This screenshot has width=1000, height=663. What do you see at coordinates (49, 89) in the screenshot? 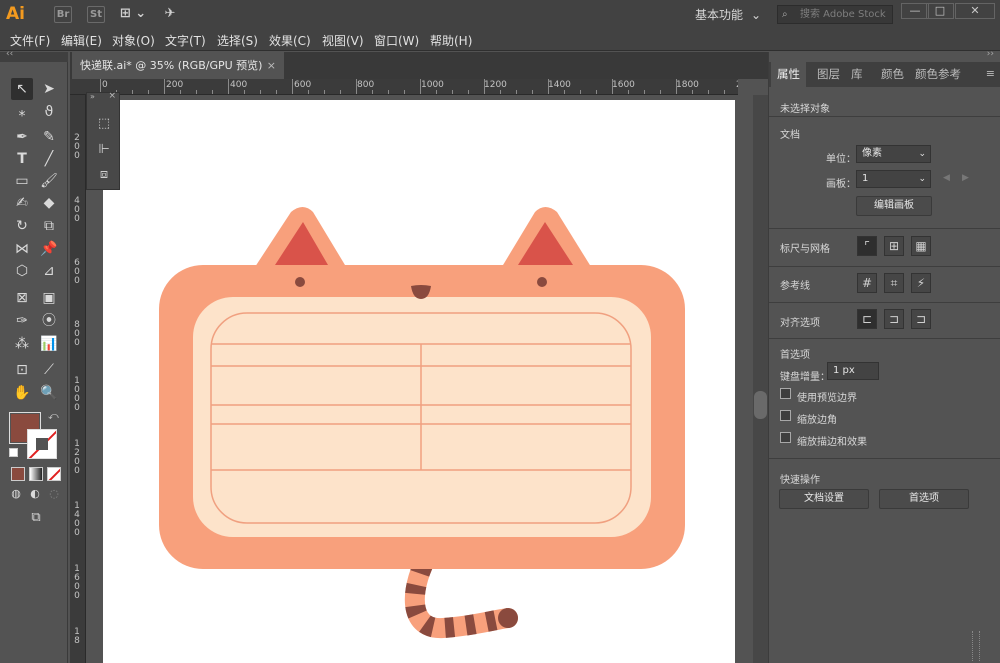
I see `direct-selection-tool: ➤` at bounding box center [49, 89].